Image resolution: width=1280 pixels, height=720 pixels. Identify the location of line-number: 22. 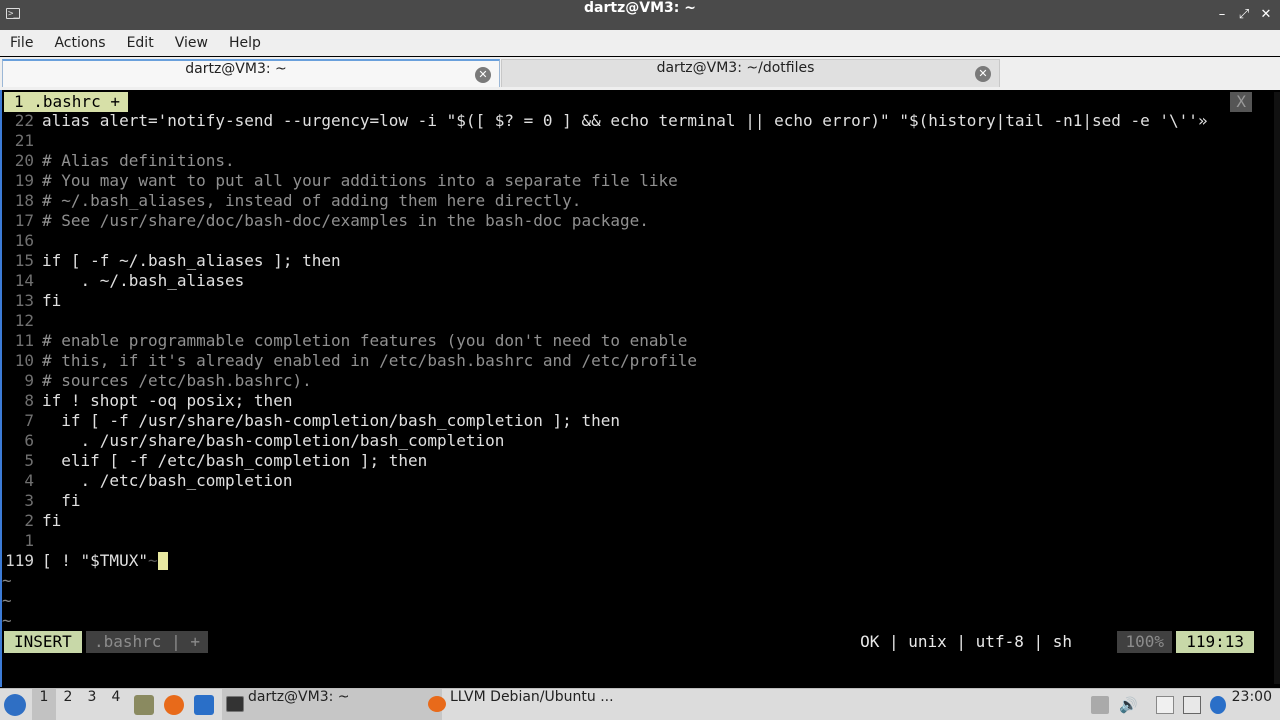
(24, 120).